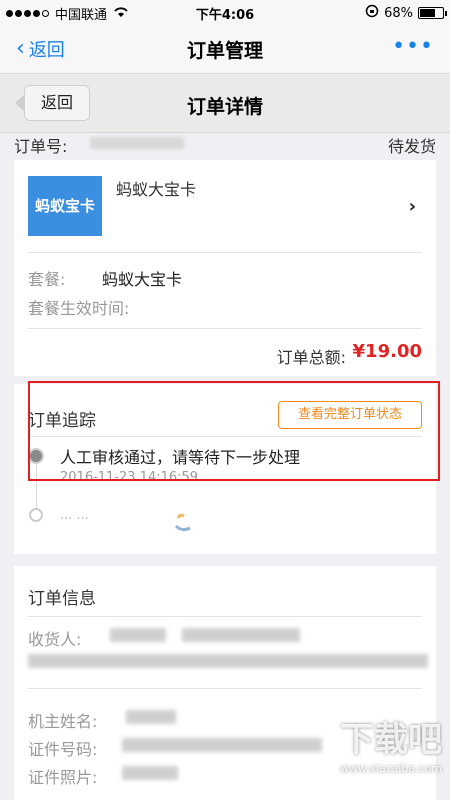 This screenshot has width=450, height=800. What do you see at coordinates (350, 415) in the screenshot?
I see `full-status-button: 查看完整订单状态` at bounding box center [350, 415].